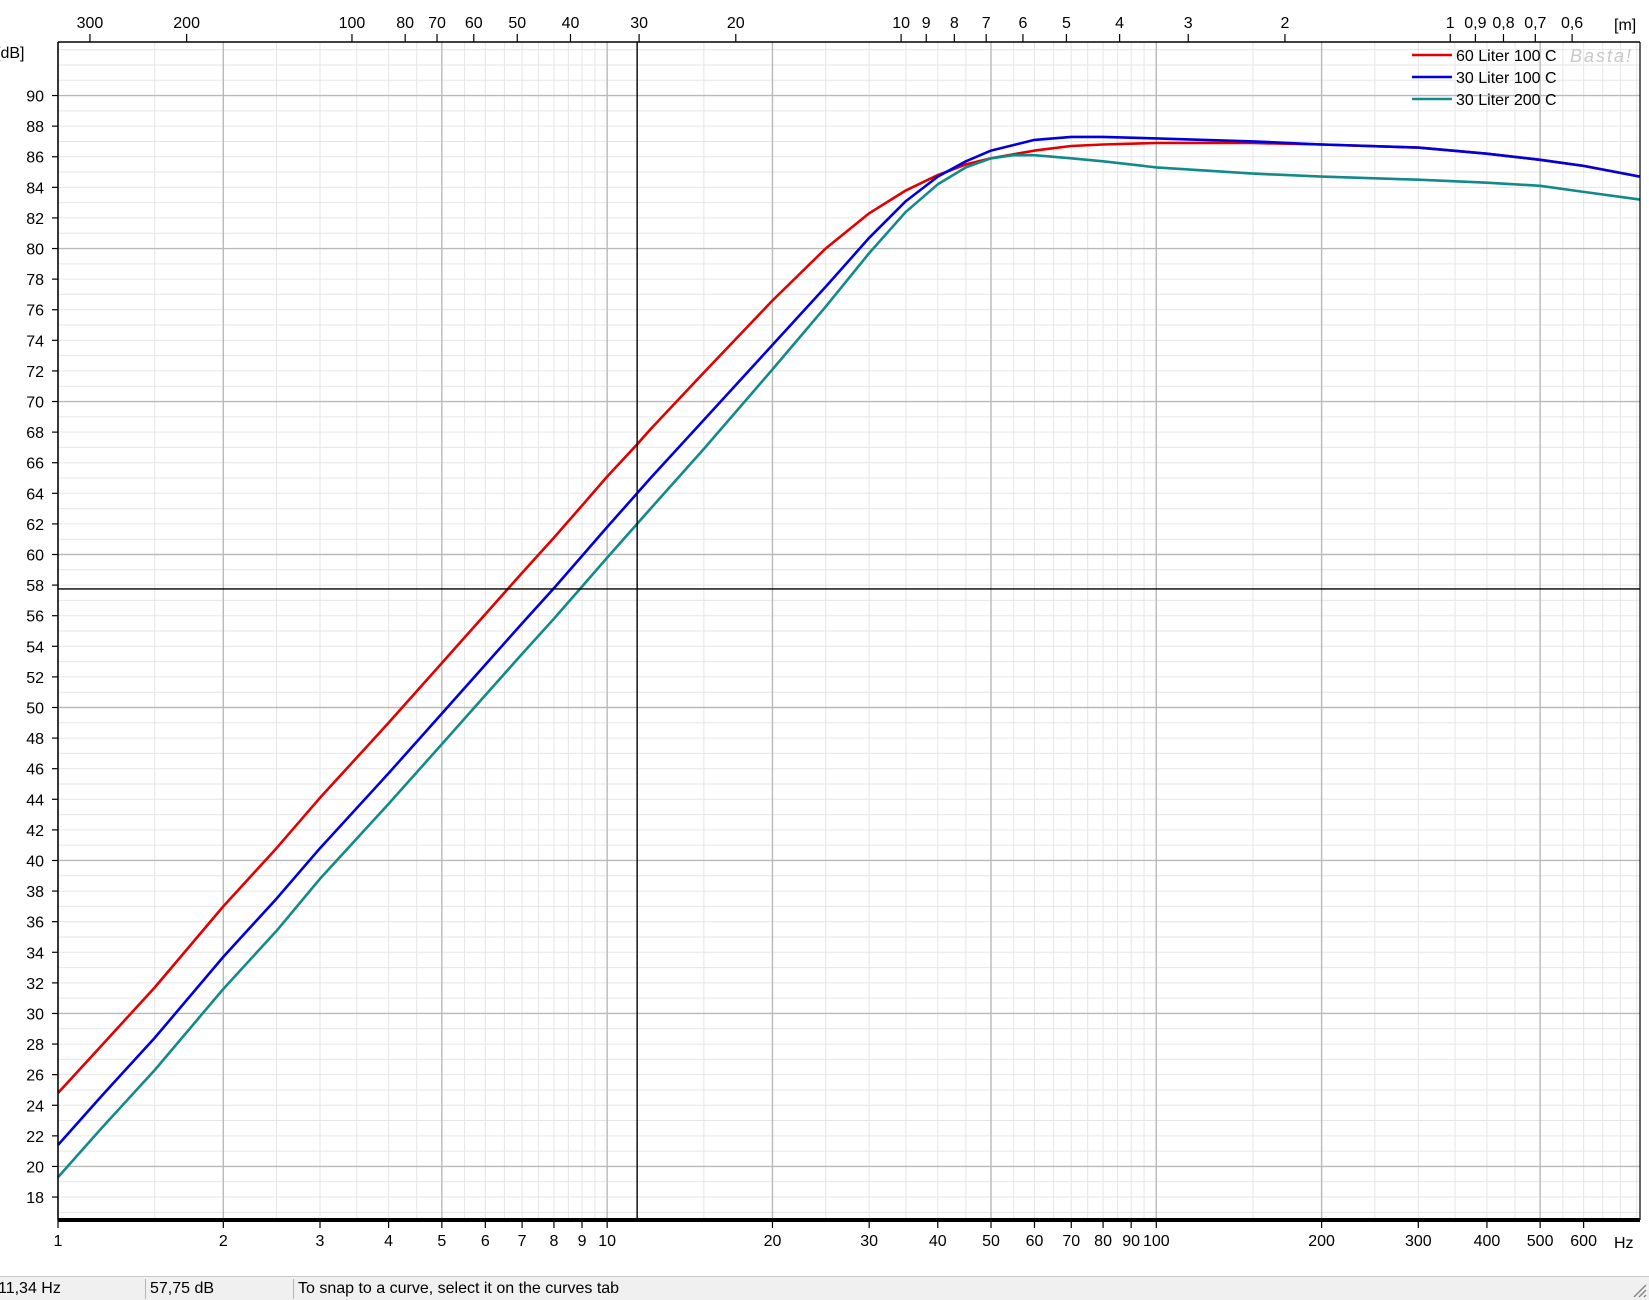 Image resolution: width=1649 pixels, height=1300 pixels. What do you see at coordinates (35, 923) in the screenshot?
I see `y-tick-label: 36` at bounding box center [35, 923].